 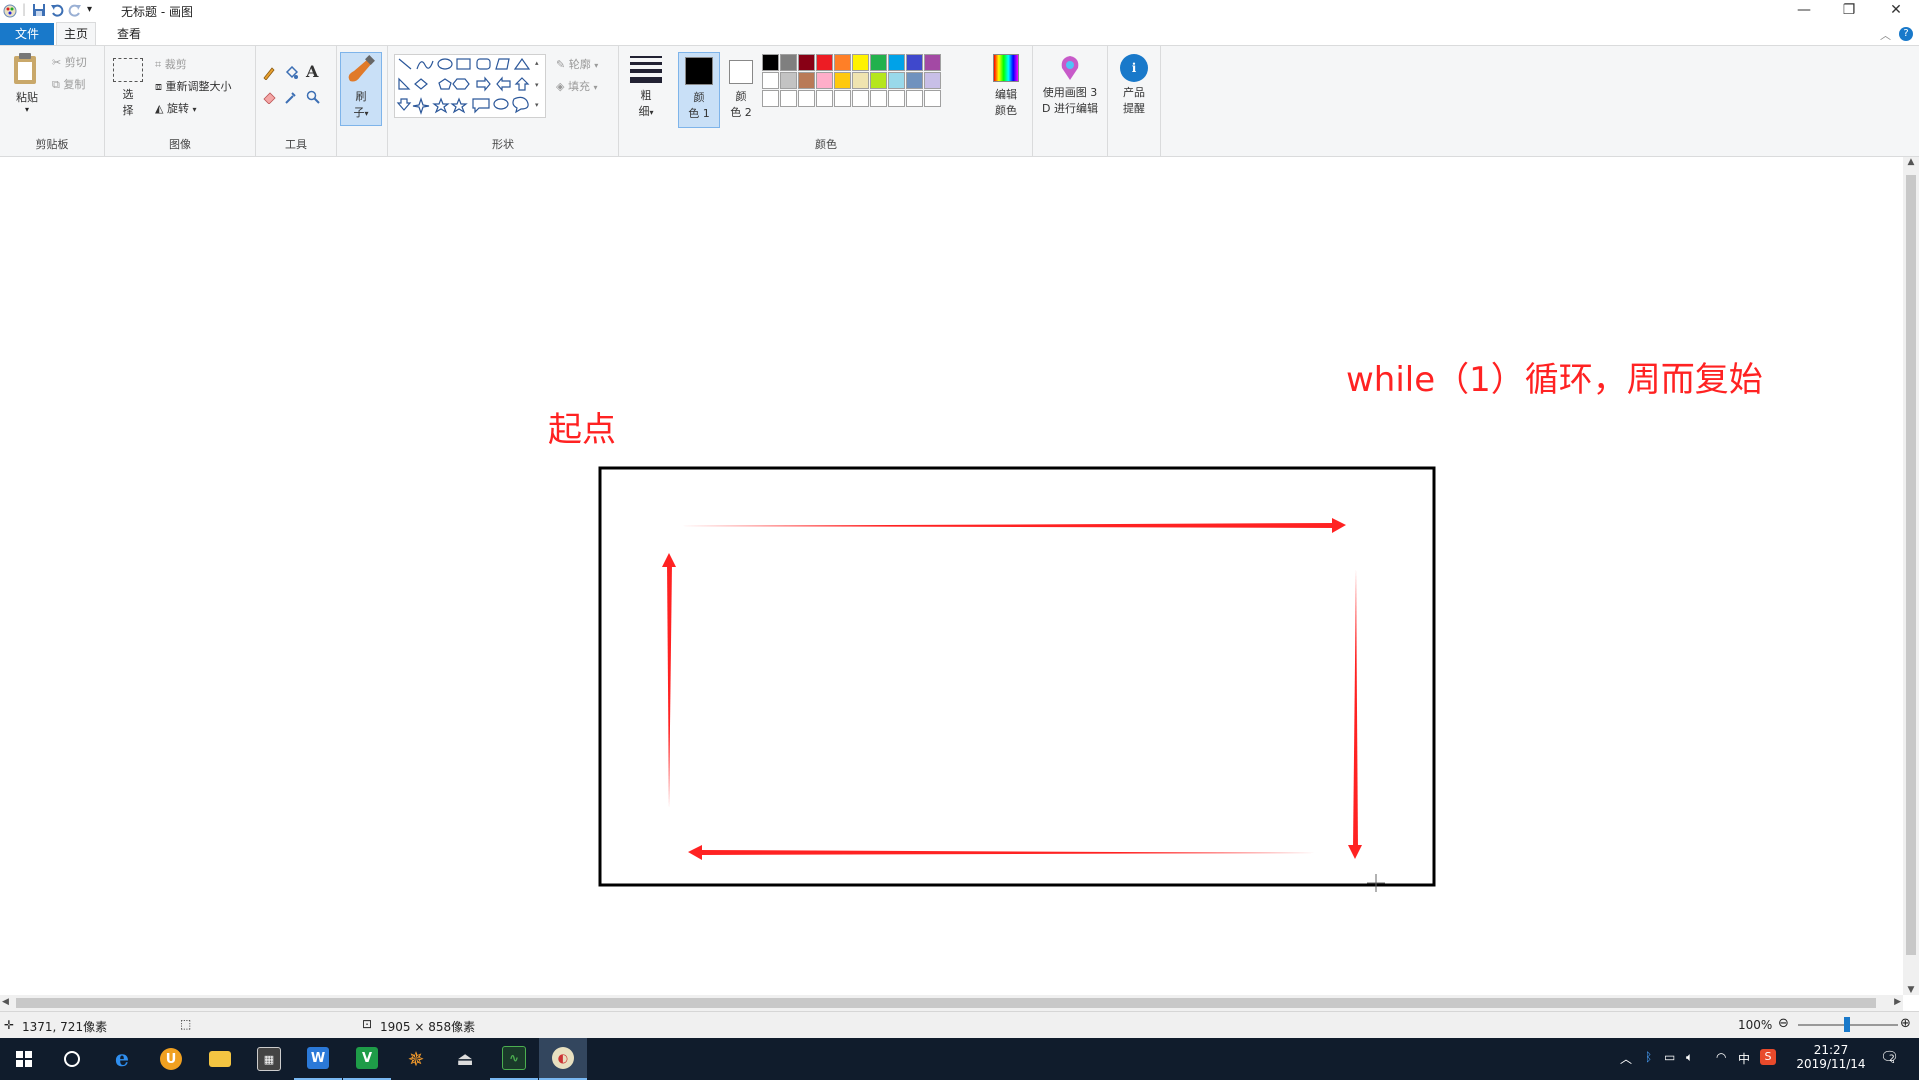 I want to click on arrow-up-shaft, so click(x=669, y=685).